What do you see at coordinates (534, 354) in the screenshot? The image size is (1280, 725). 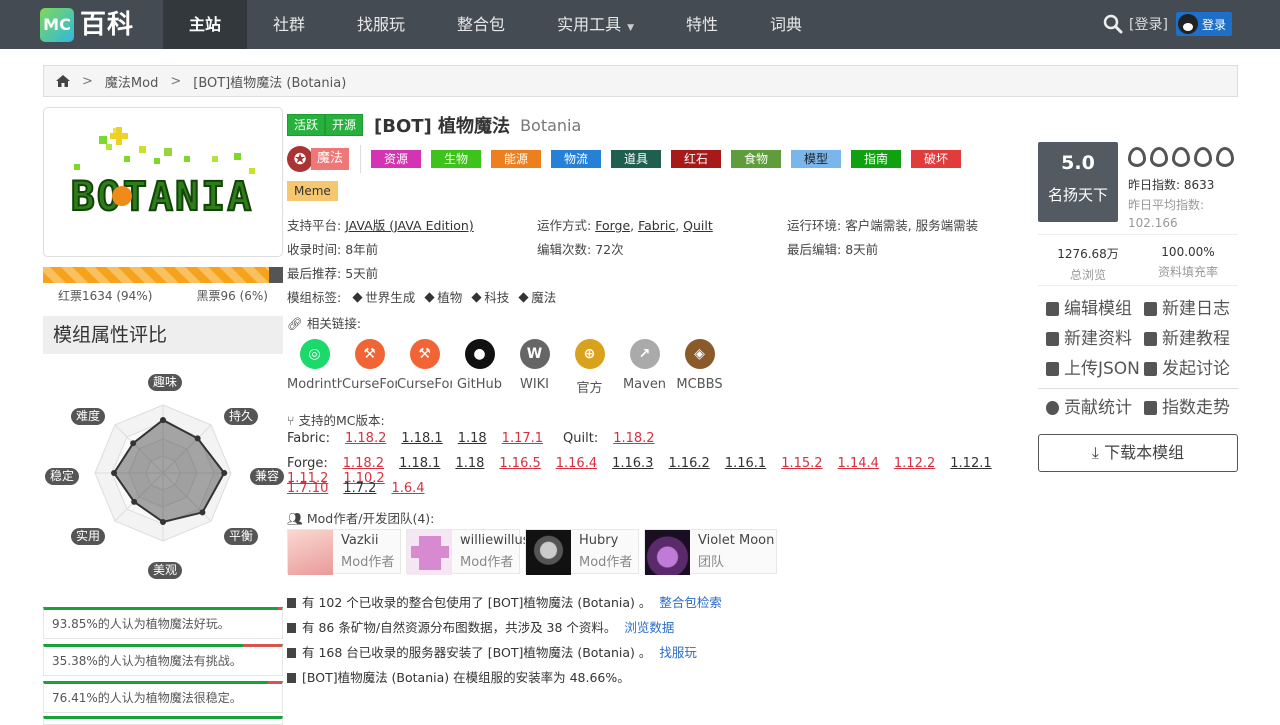 I see `wiki-icon: W` at bounding box center [534, 354].